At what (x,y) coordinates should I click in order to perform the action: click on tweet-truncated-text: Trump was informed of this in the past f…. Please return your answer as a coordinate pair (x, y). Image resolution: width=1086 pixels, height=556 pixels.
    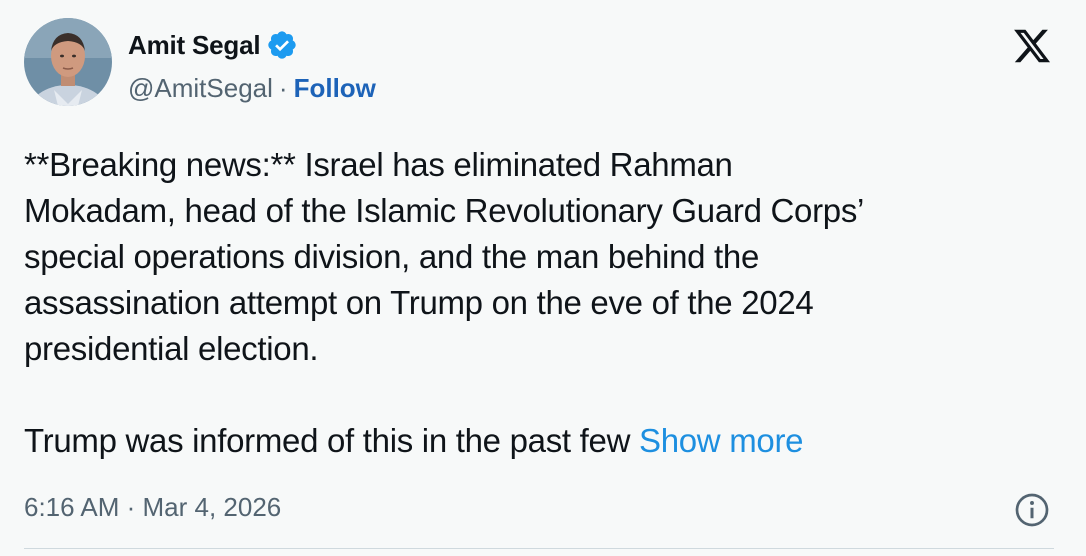
    Looking at the image, I should click on (331, 440).